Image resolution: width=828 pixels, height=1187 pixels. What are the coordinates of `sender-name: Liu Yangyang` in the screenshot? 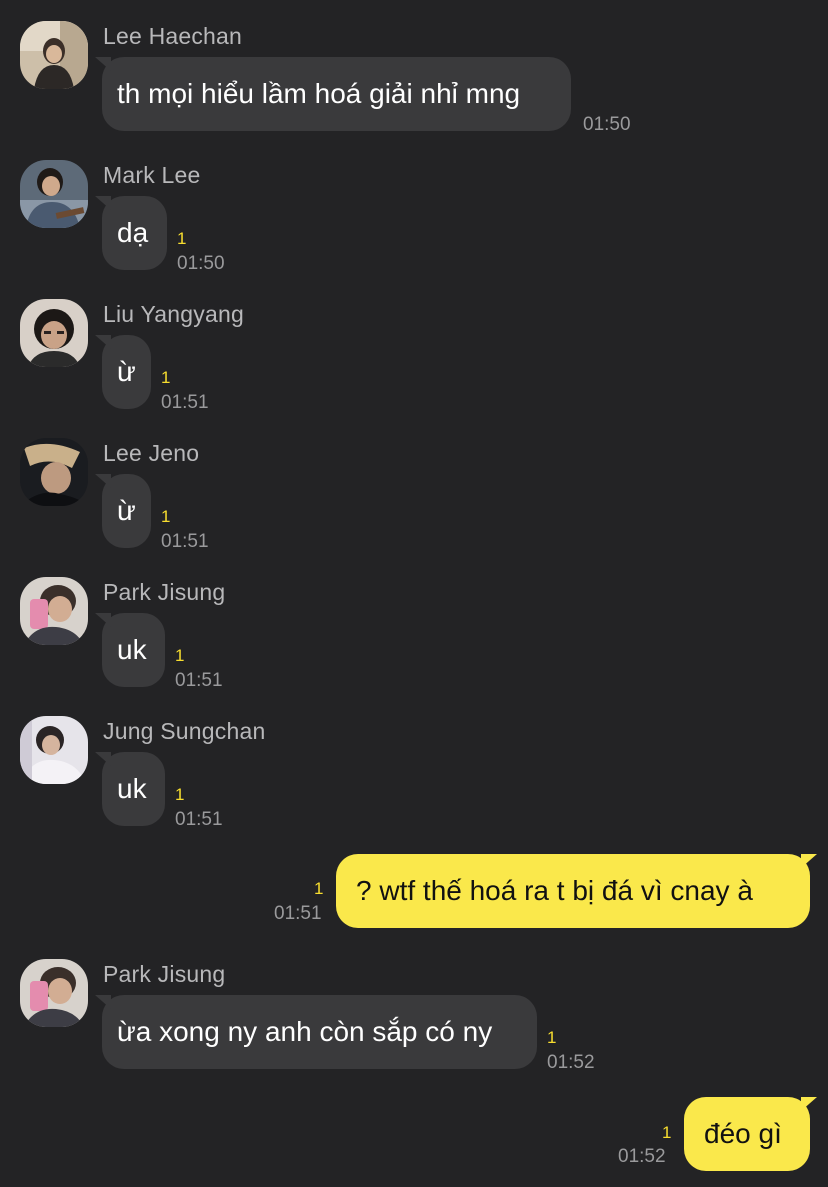 It's located at (173, 314).